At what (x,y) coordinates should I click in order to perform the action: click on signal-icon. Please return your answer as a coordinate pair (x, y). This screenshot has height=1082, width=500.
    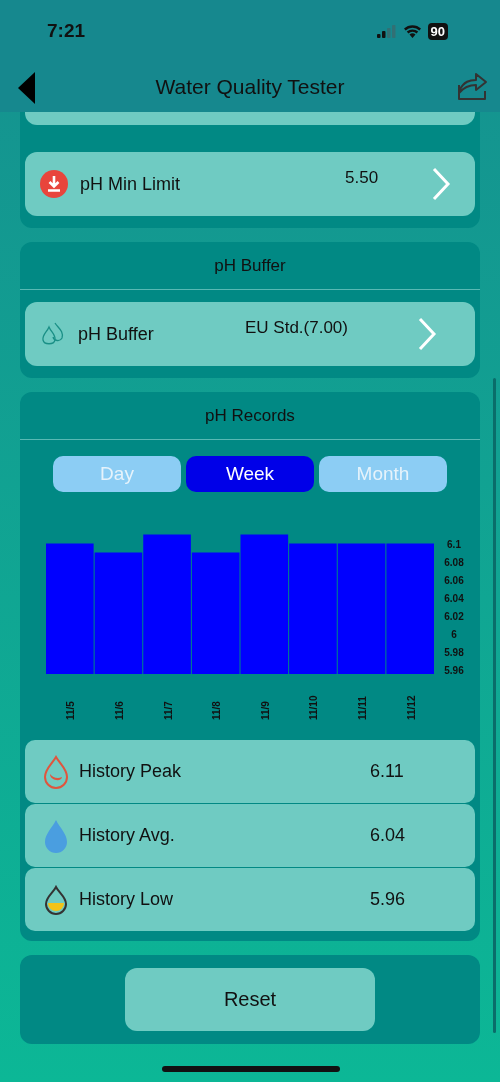
    Looking at the image, I should click on (386, 31).